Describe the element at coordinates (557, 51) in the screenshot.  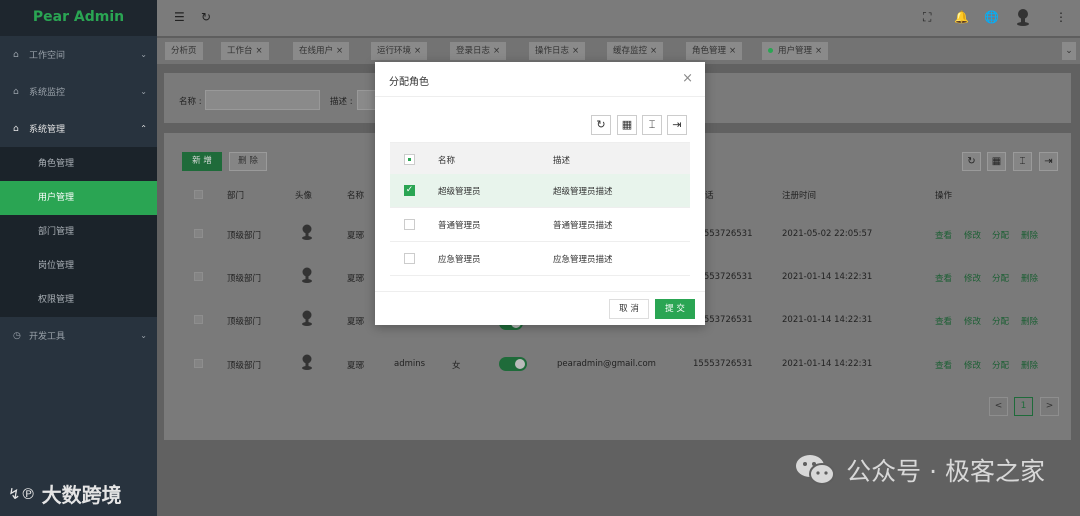
I see `tab-operation-log: 操作日志 ×` at that location.